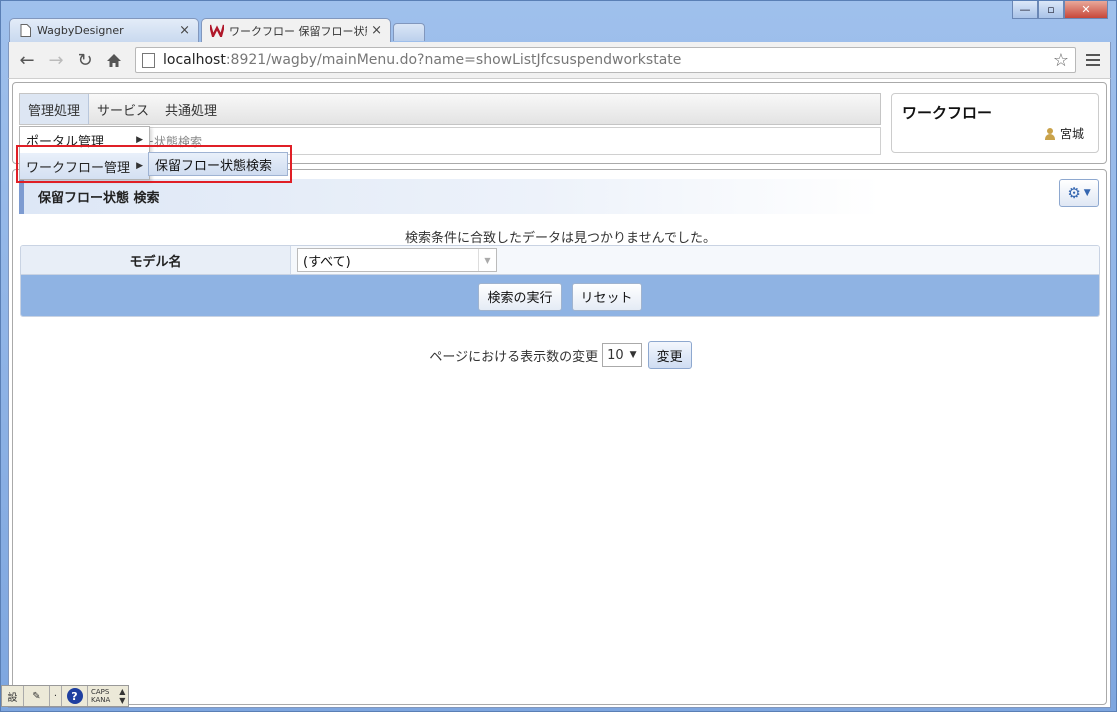 This screenshot has height=712, width=1117. What do you see at coordinates (56, 696) in the screenshot?
I see `ime-option-icon: ·` at bounding box center [56, 696].